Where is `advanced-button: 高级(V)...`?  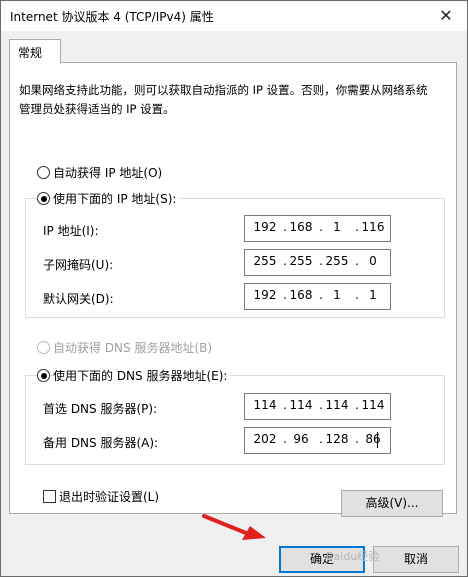
advanced-button: 高级(V)... is located at coordinates (392, 503).